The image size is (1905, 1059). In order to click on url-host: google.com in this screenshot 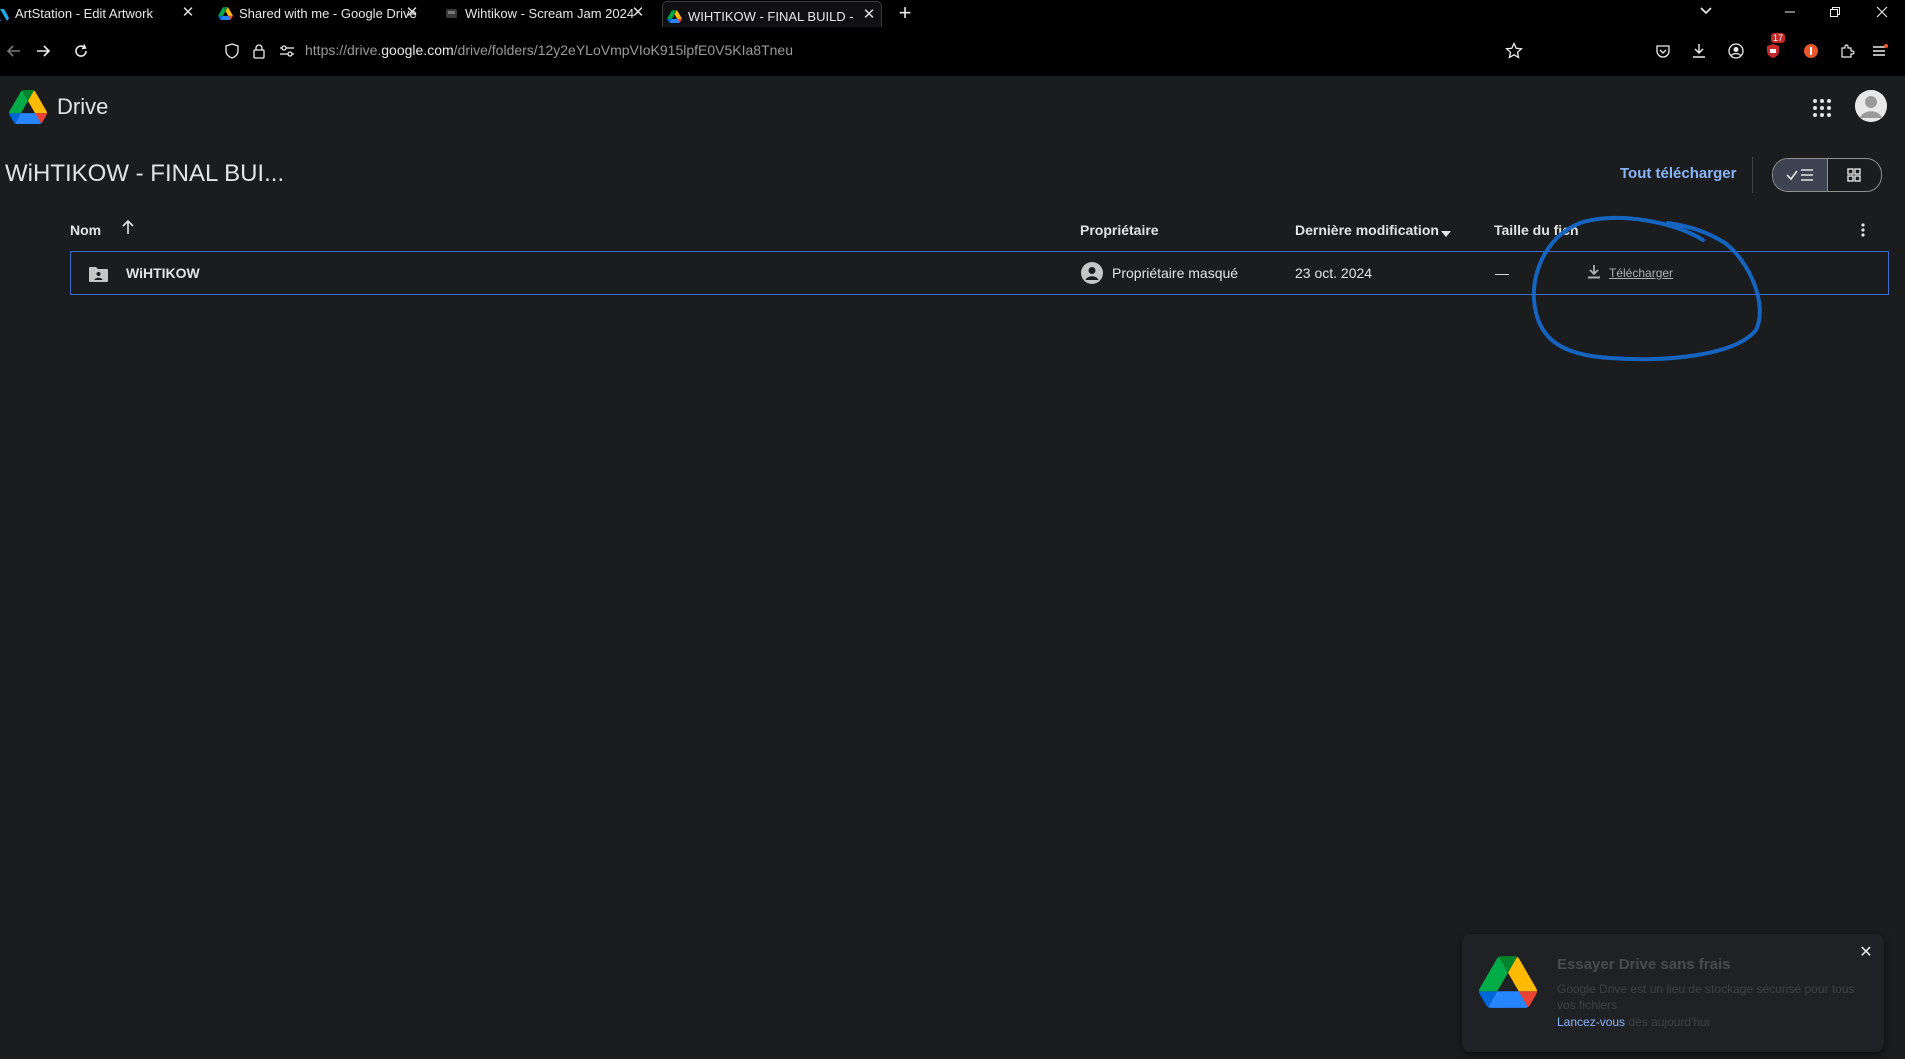, I will do `click(417, 50)`.